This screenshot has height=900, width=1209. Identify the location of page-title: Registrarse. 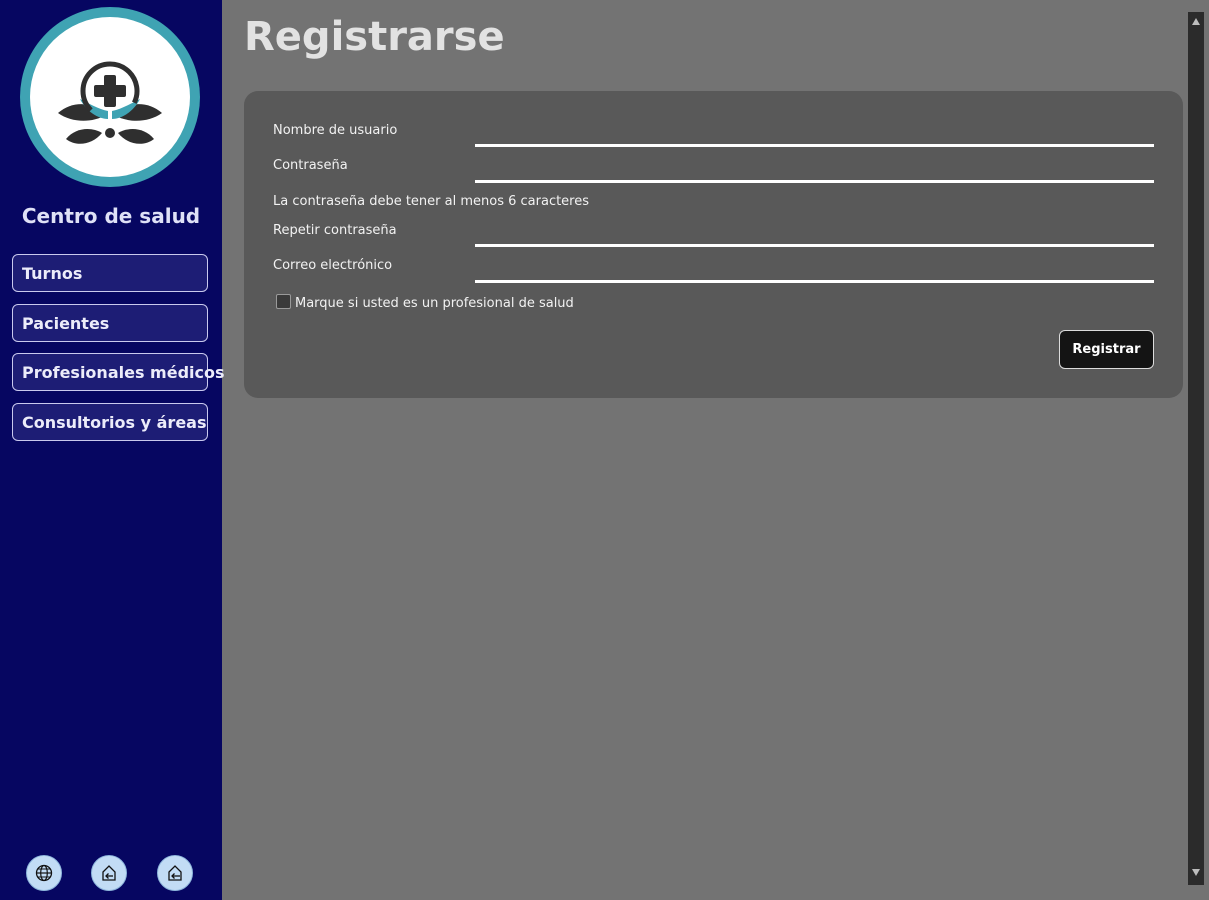
(374, 37).